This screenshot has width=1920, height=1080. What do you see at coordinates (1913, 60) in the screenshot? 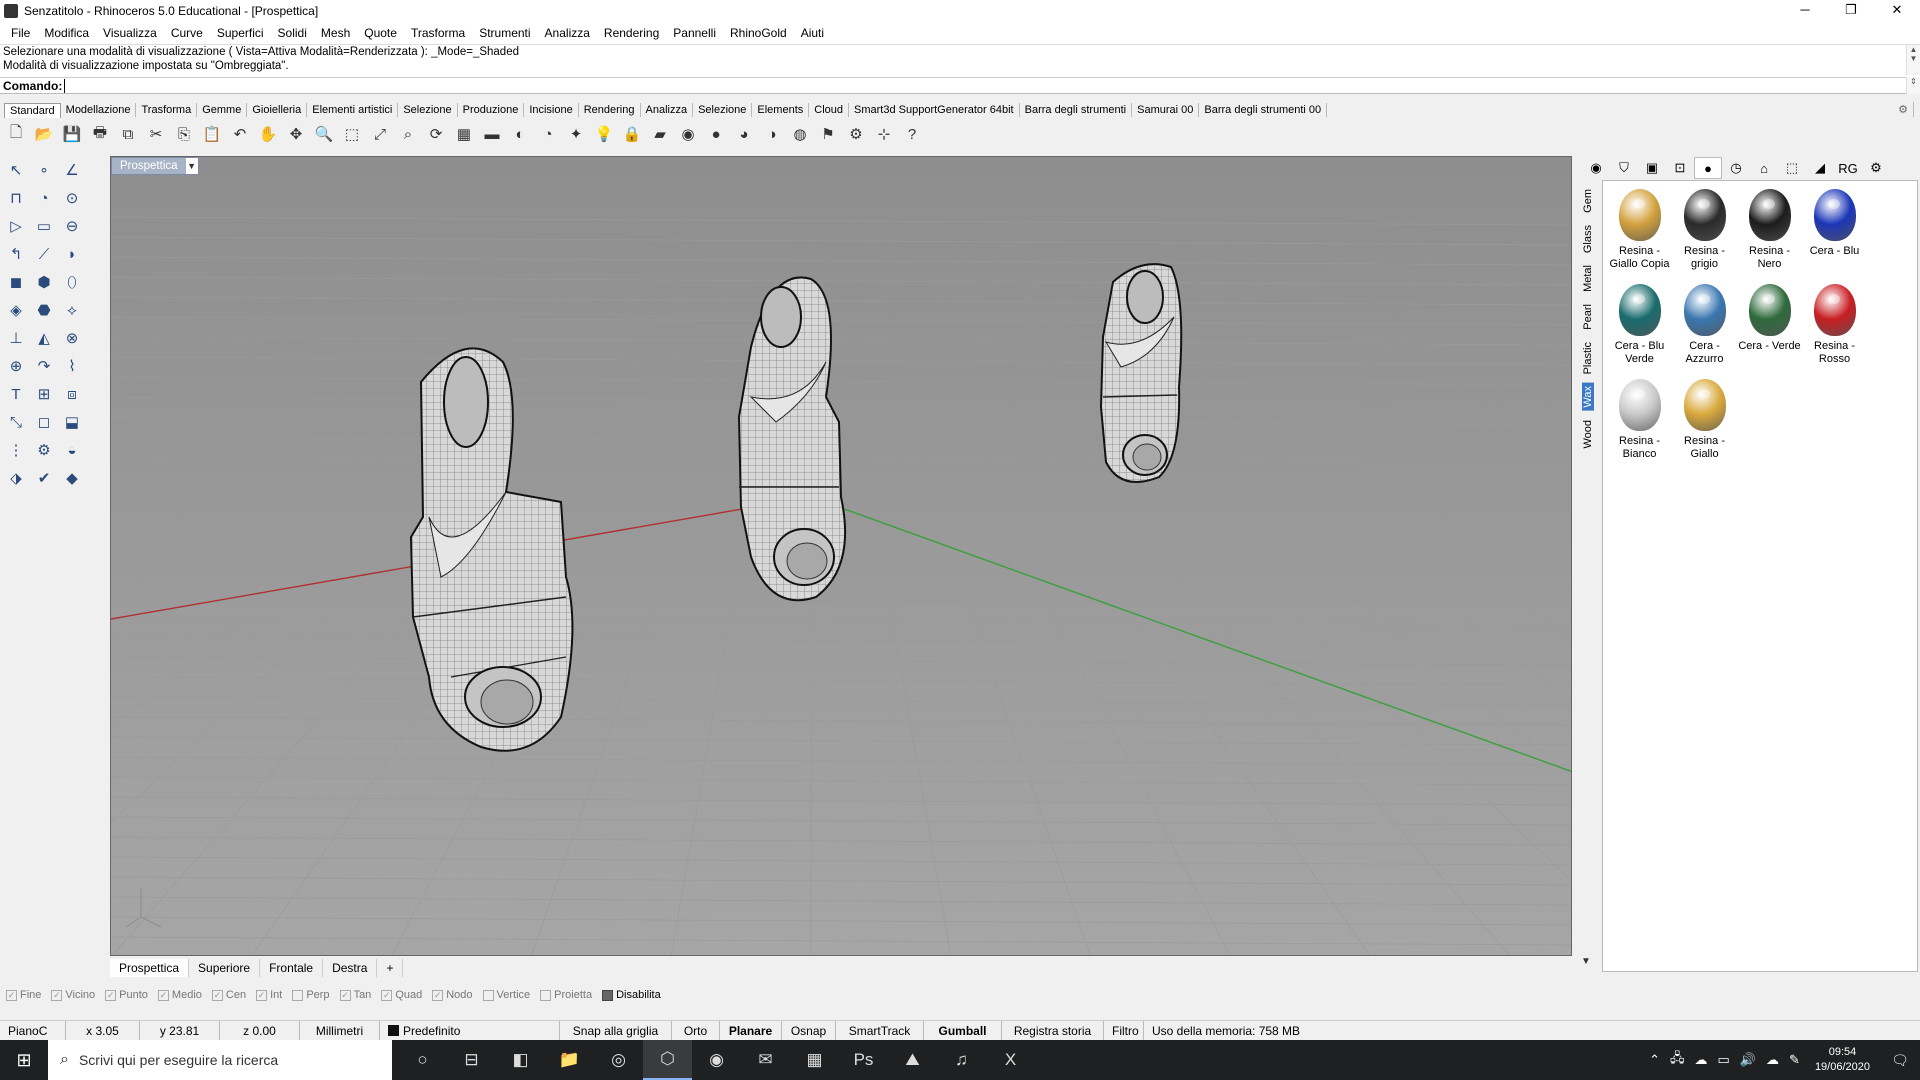
I see `history-scrollbar: ▲ ▼` at bounding box center [1913, 60].